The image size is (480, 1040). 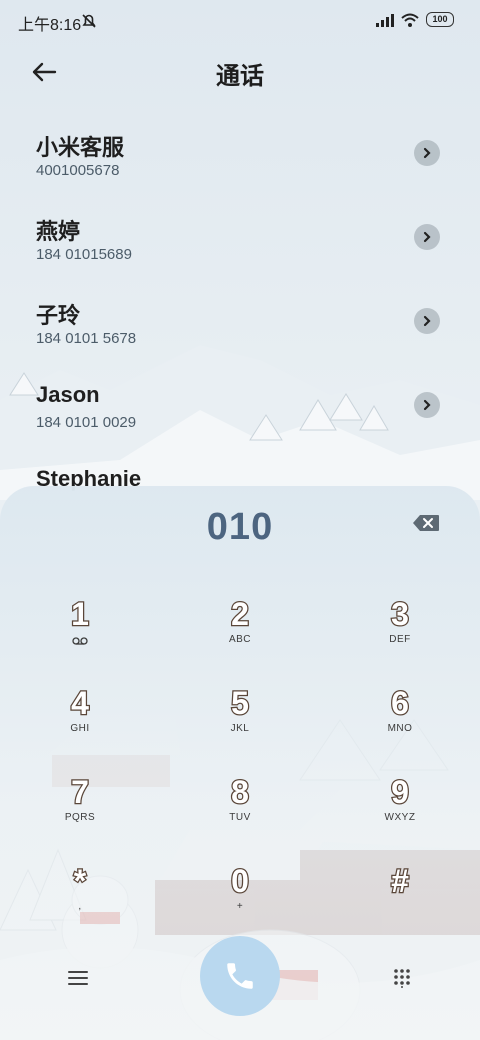 I want to click on key-letters: GHI, so click(x=80, y=728).